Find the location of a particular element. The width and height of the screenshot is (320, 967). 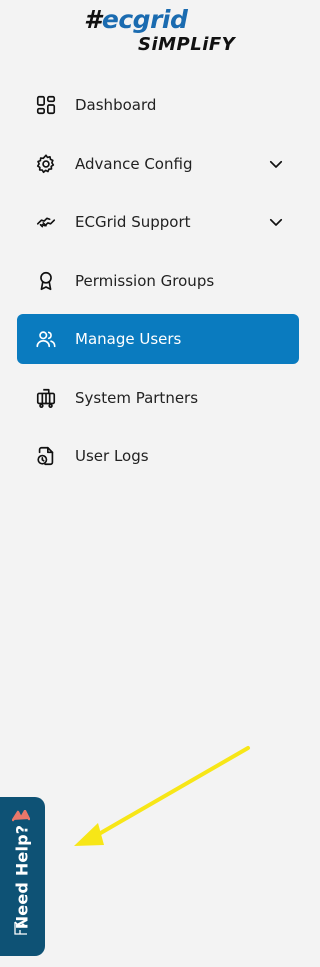

sidebar-item-label: ECGrid Support is located at coordinates (133, 222).